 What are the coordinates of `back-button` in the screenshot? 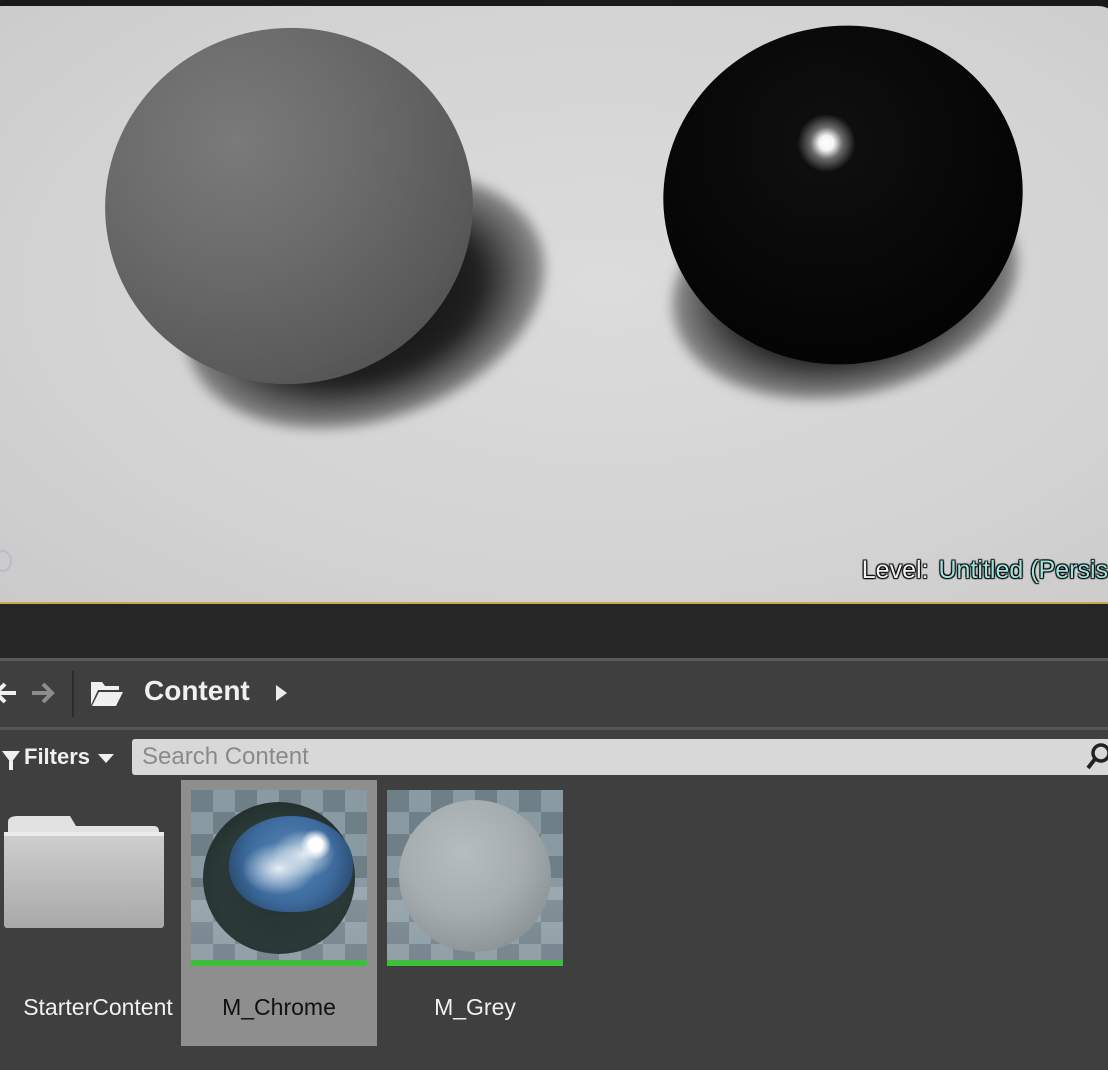 It's located at (11, 693).